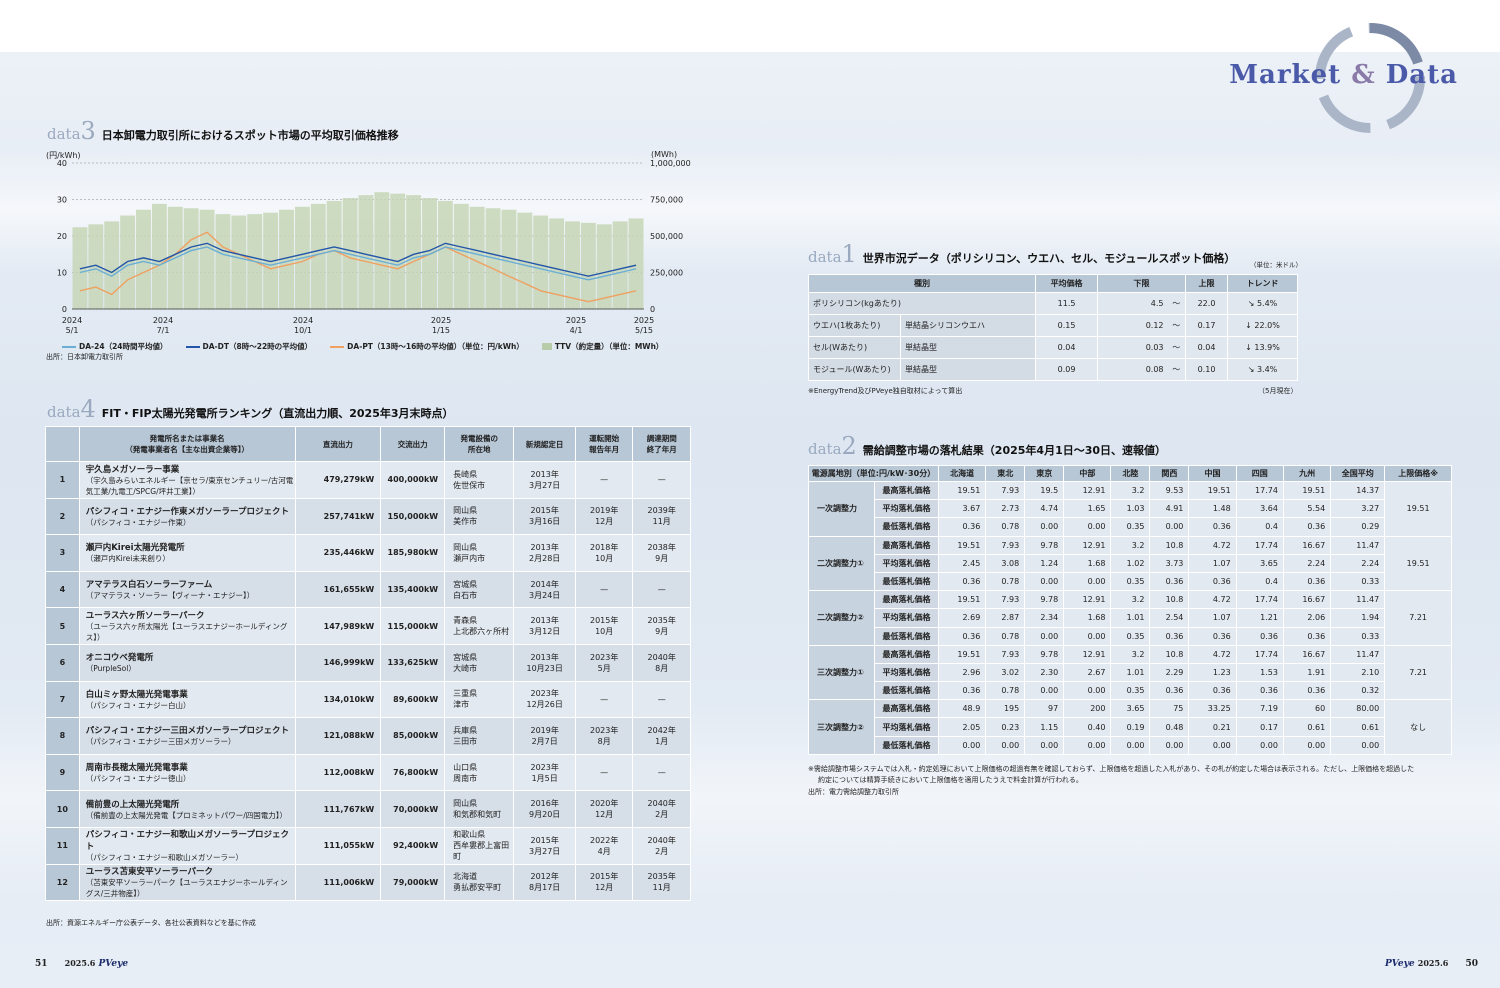  What do you see at coordinates (1087, 654) in the screenshot?
I see `price-cell: 12.91` at bounding box center [1087, 654].